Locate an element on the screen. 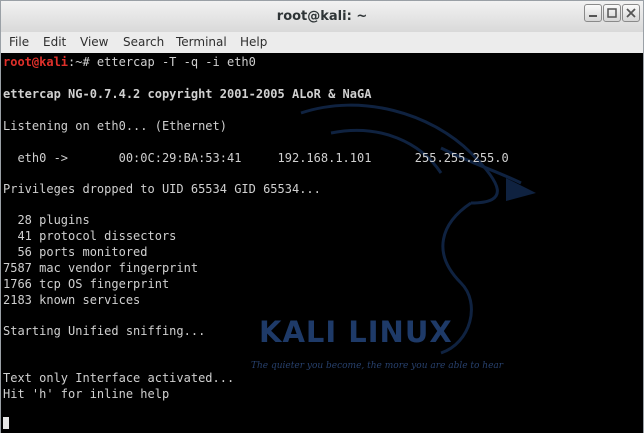 The width and height of the screenshot is (644, 433). maximize-icon is located at coordinates (612, 13).